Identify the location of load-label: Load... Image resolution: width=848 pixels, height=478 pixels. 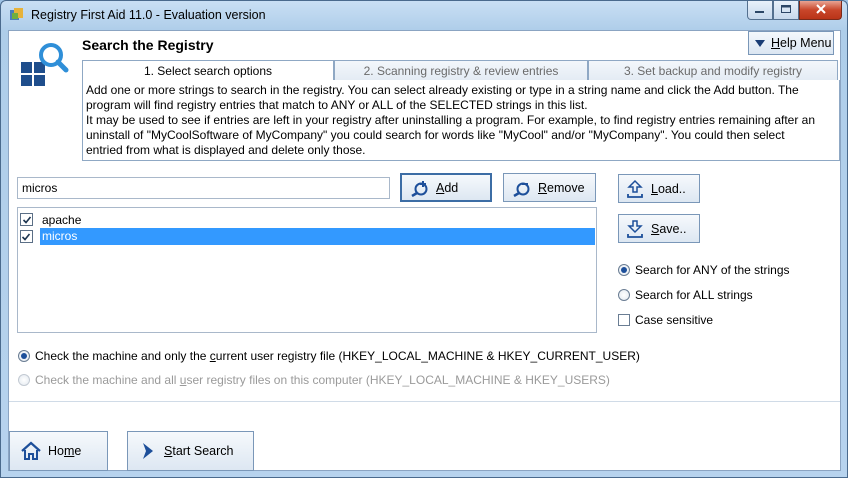
(668, 188).